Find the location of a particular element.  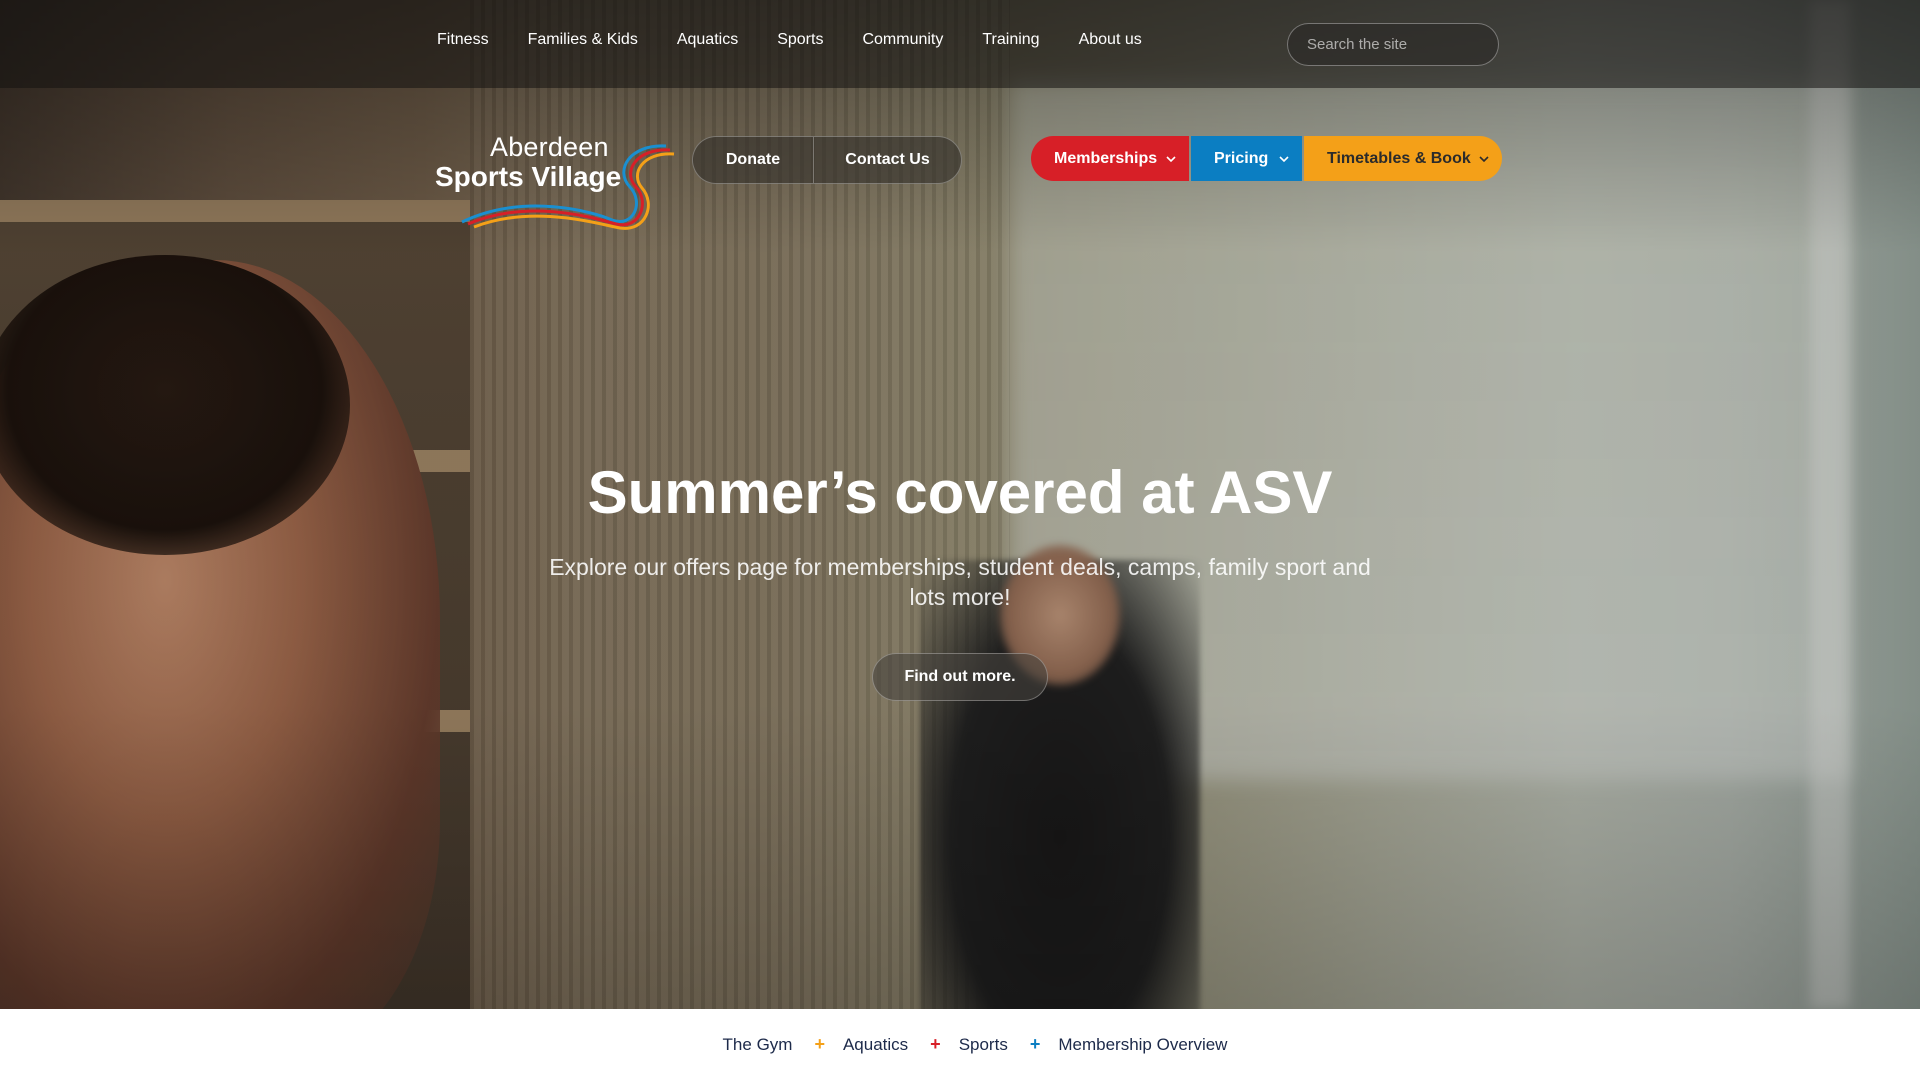

site-logo: Aberdeen Sports Village is located at coordinates (555, 184).